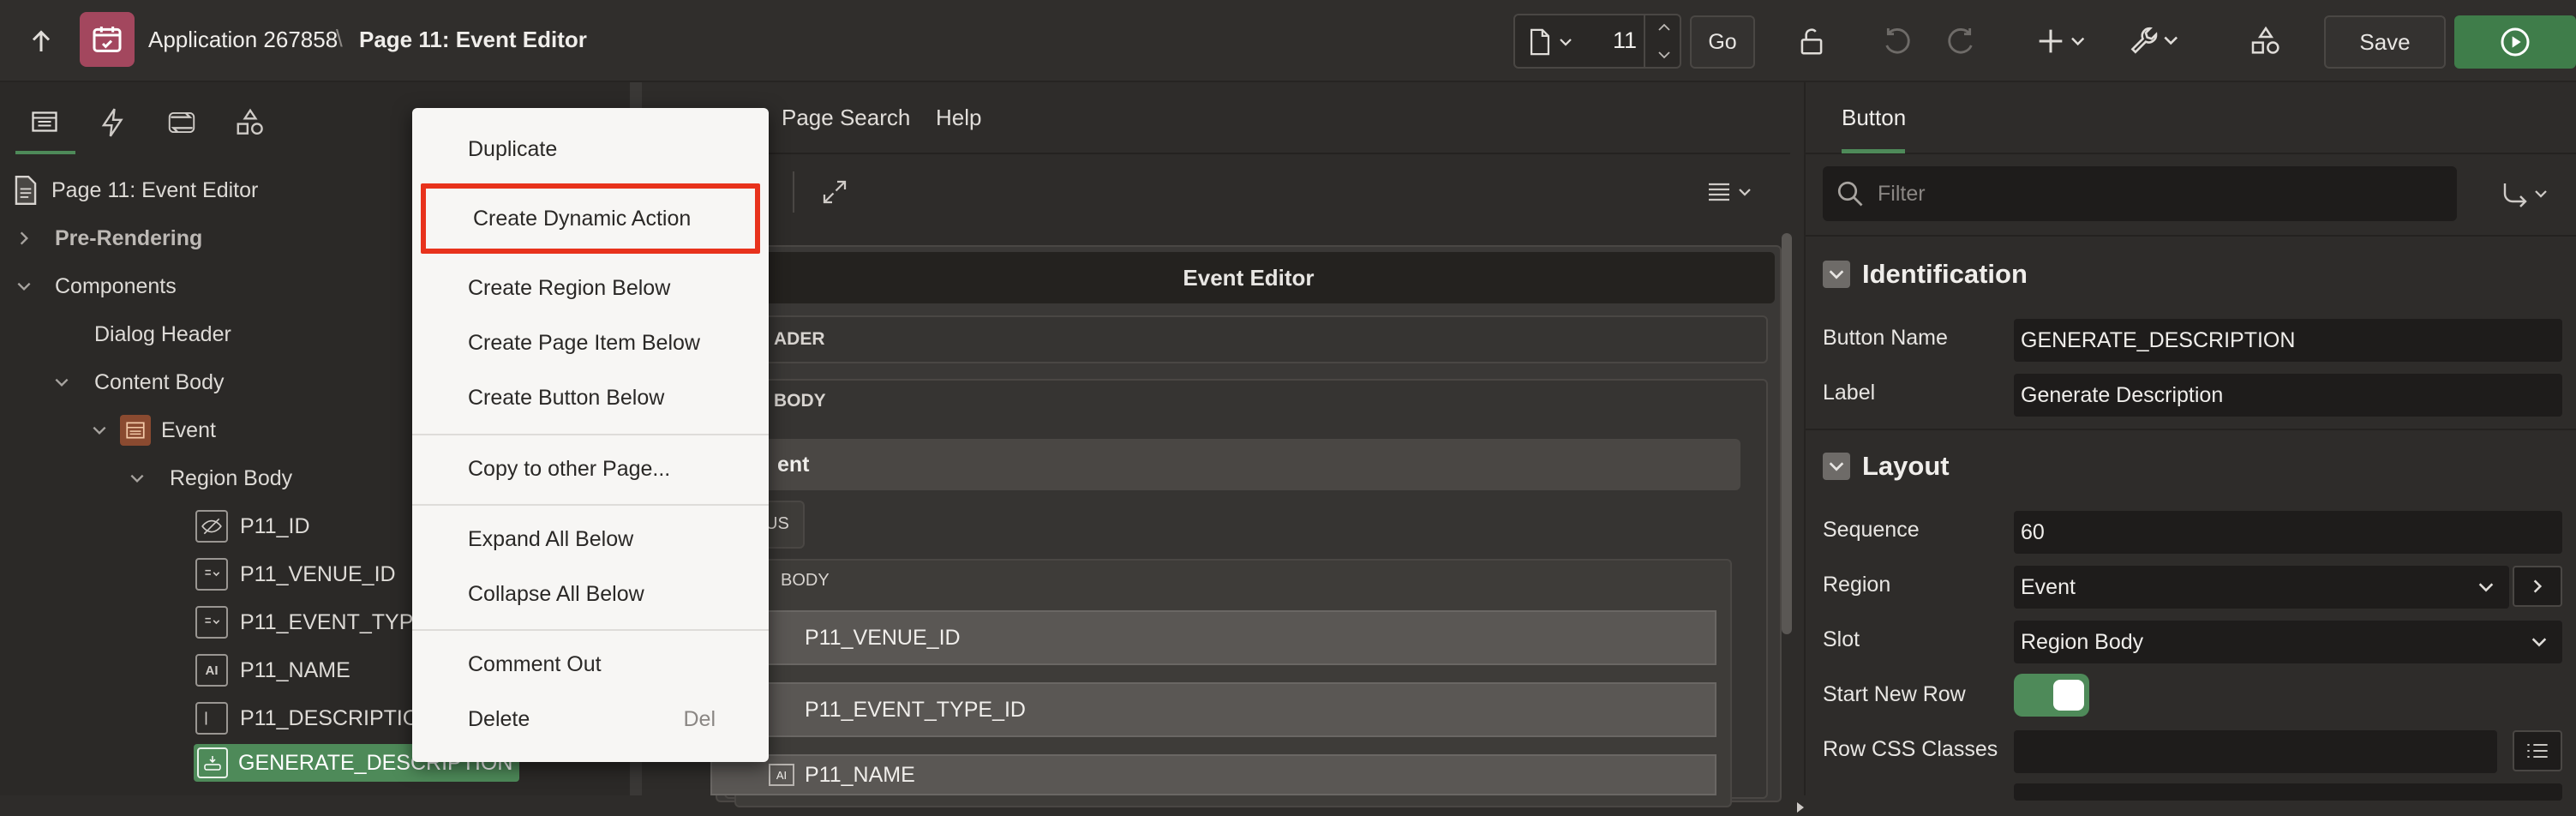 This screenshot has width=2576, height=816. What do you see at coordinates (584, 342) in the screenshot?
I see `menu-item-label: Create Page Item Below` at bounding box center [584, 342].